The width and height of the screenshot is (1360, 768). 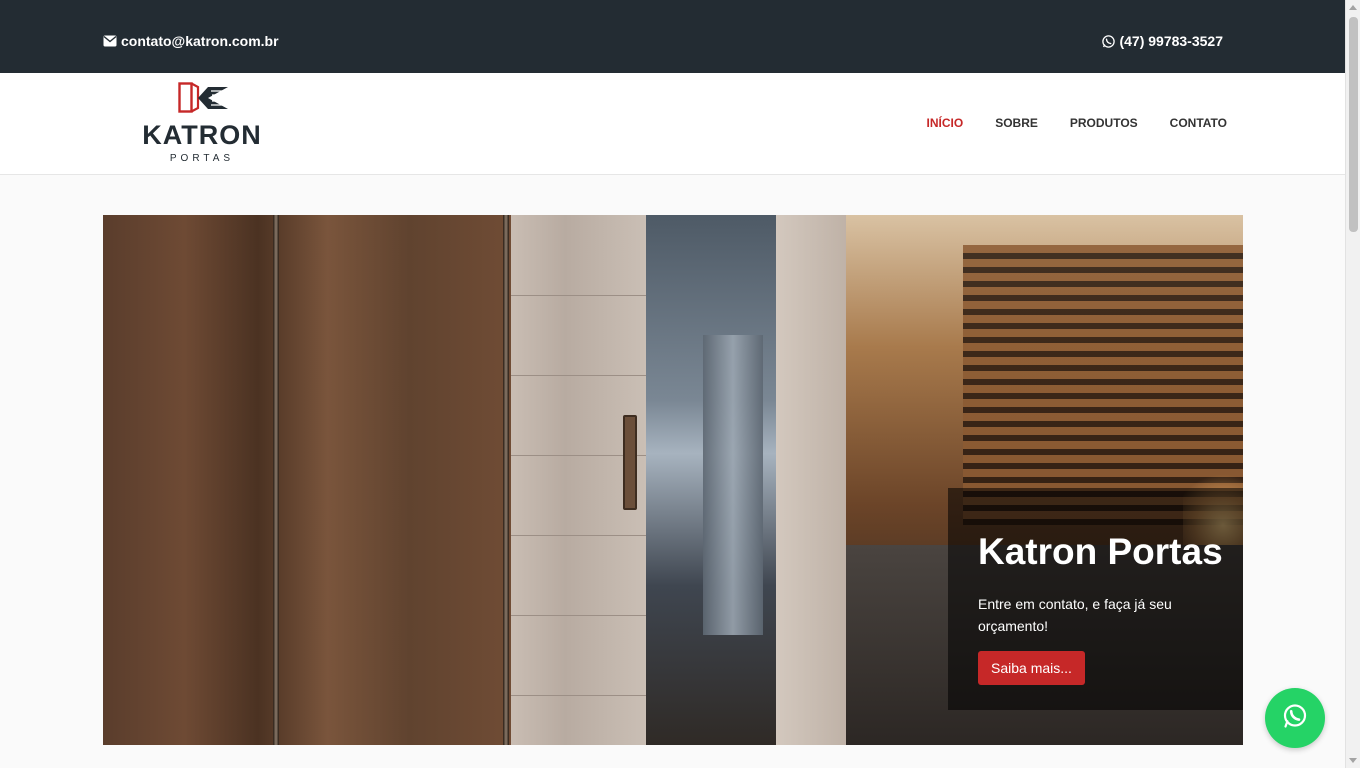 I want to click on vertical-scrollbar, so click(x=1352, y=384).